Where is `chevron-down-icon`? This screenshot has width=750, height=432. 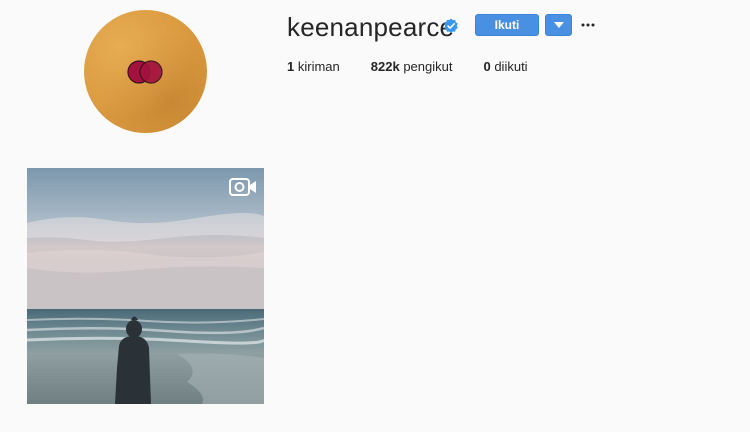
chevron-down-icon is located at coordinates (558, 25).